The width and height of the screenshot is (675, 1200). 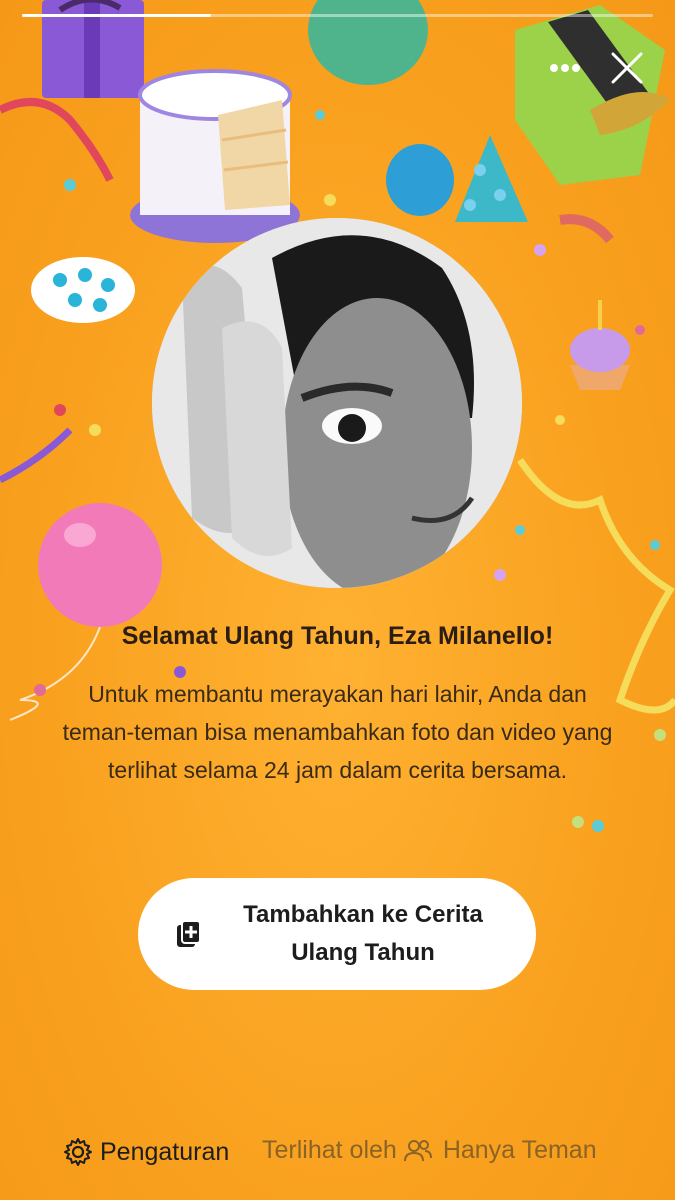 I want to click on viewed-by-label: Terlihat oleh, so click(x=329, y=1150).